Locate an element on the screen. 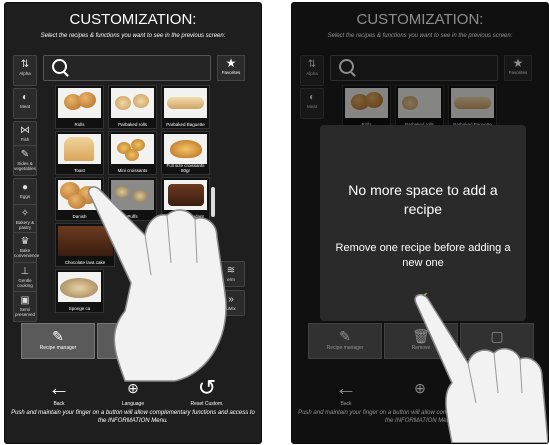 Image resolution: width=549 pixels, height=445 pixels. jar-icon: ▣ is located at coordinates (25, 300).